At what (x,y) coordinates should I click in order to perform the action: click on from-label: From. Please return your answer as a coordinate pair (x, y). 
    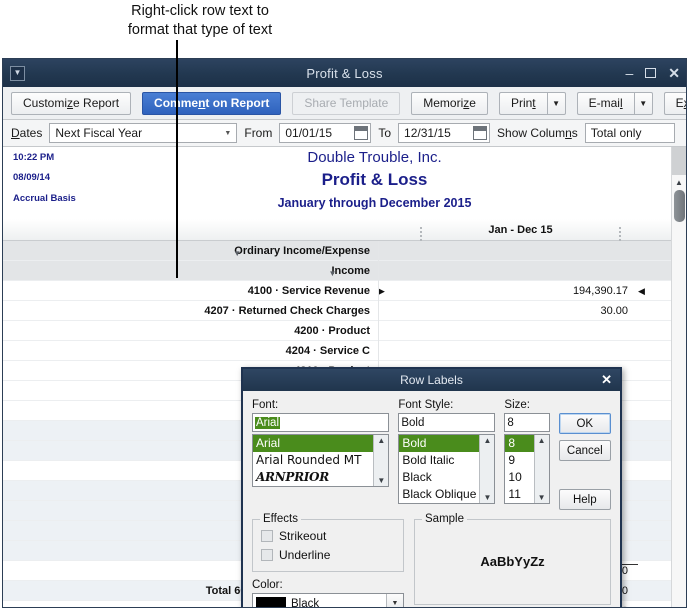
    Looking at the image, I should click on (258, 133).